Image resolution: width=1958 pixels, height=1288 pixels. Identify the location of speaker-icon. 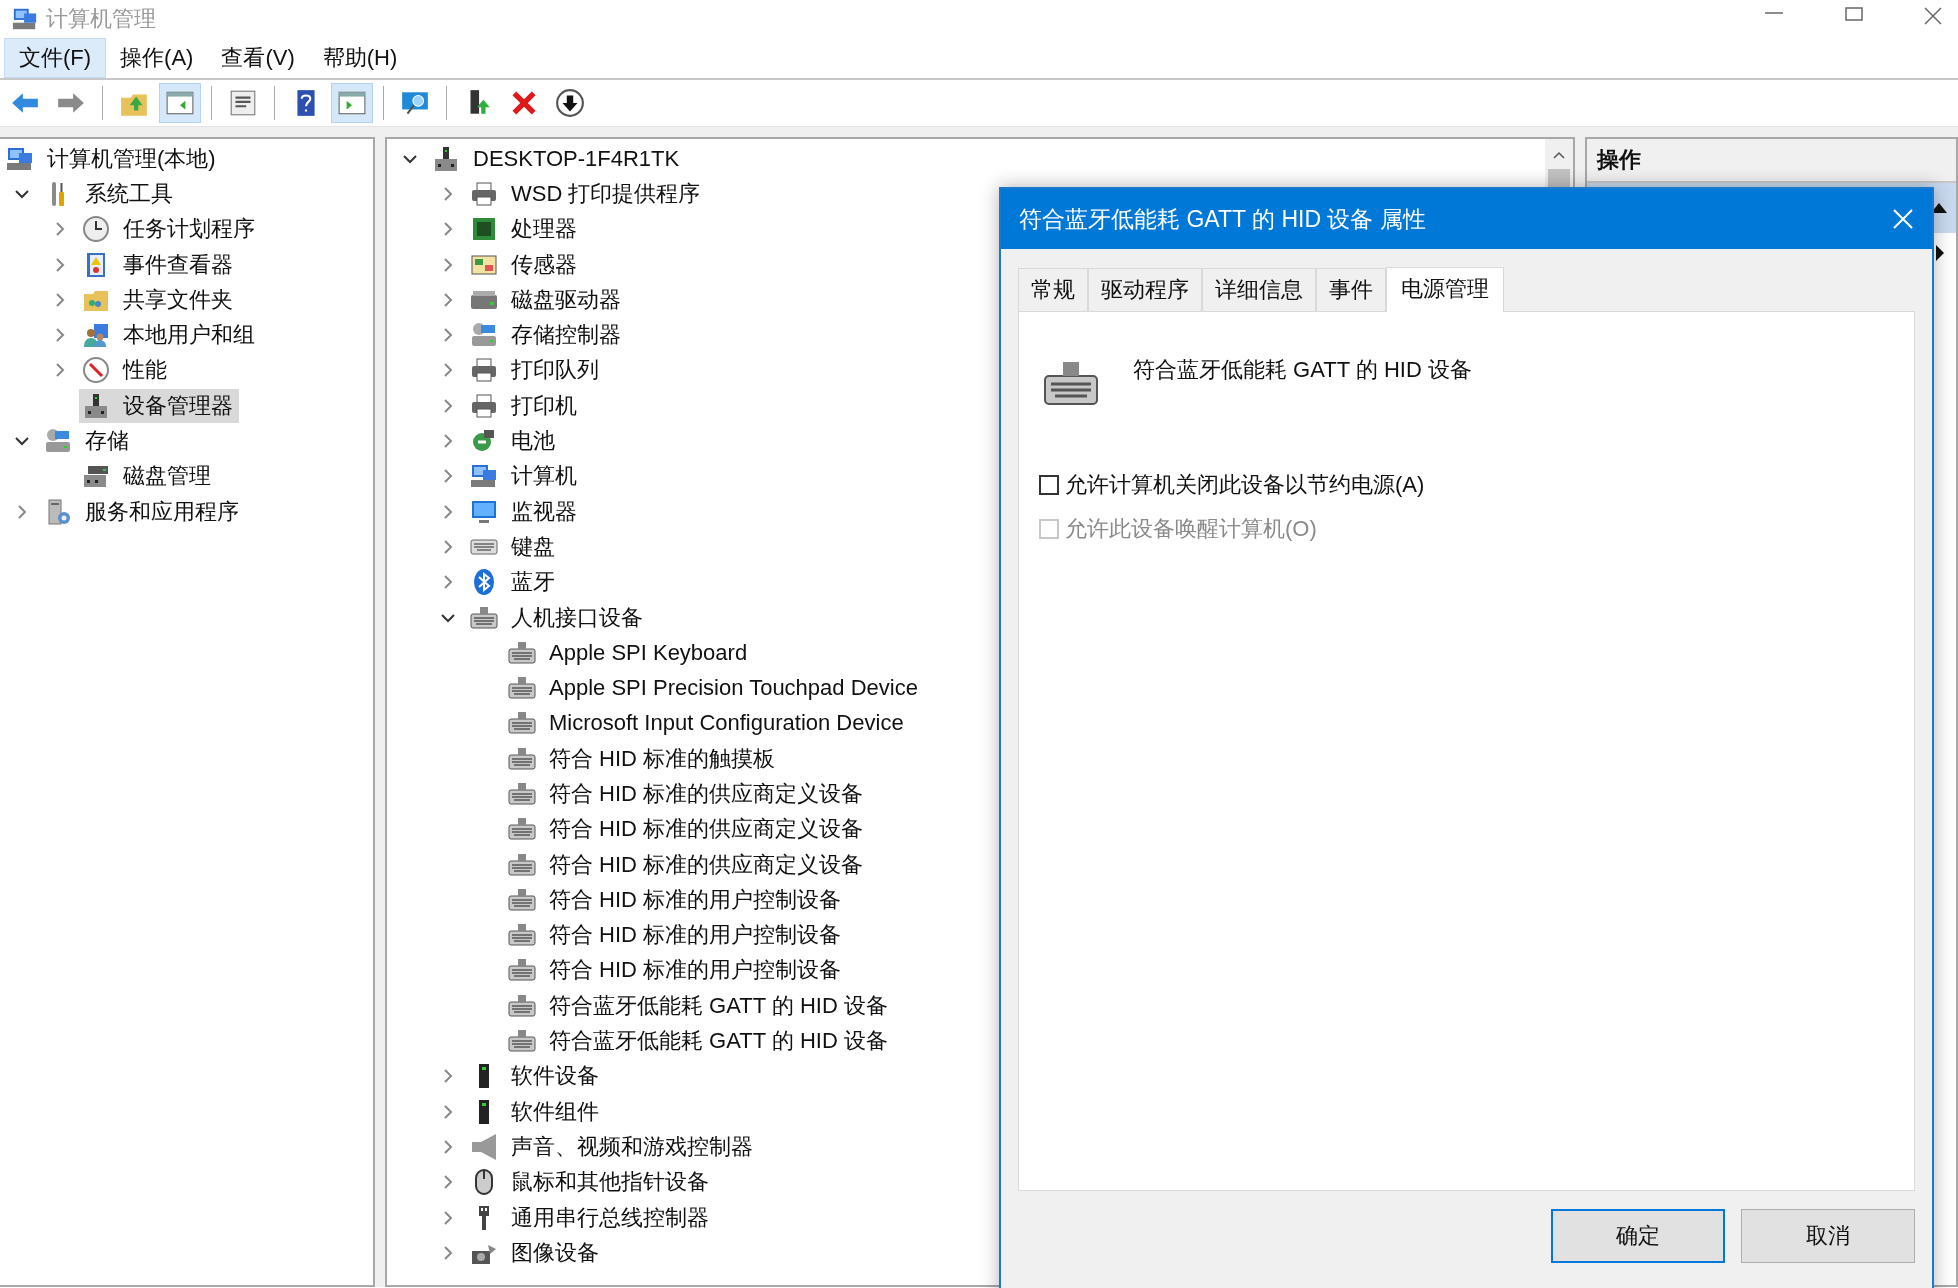
(484, 1146).